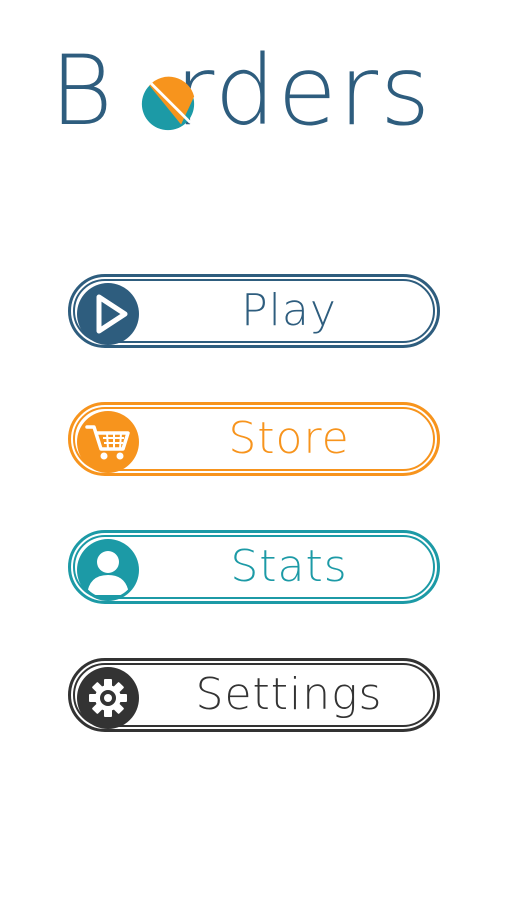 Image resolution: width=511 pixels, height=909 pixels. What do you see at coordinates (289, 566) in the screenshot?
I see `stats-button-label: Stats` at bounding box center [289, 566].